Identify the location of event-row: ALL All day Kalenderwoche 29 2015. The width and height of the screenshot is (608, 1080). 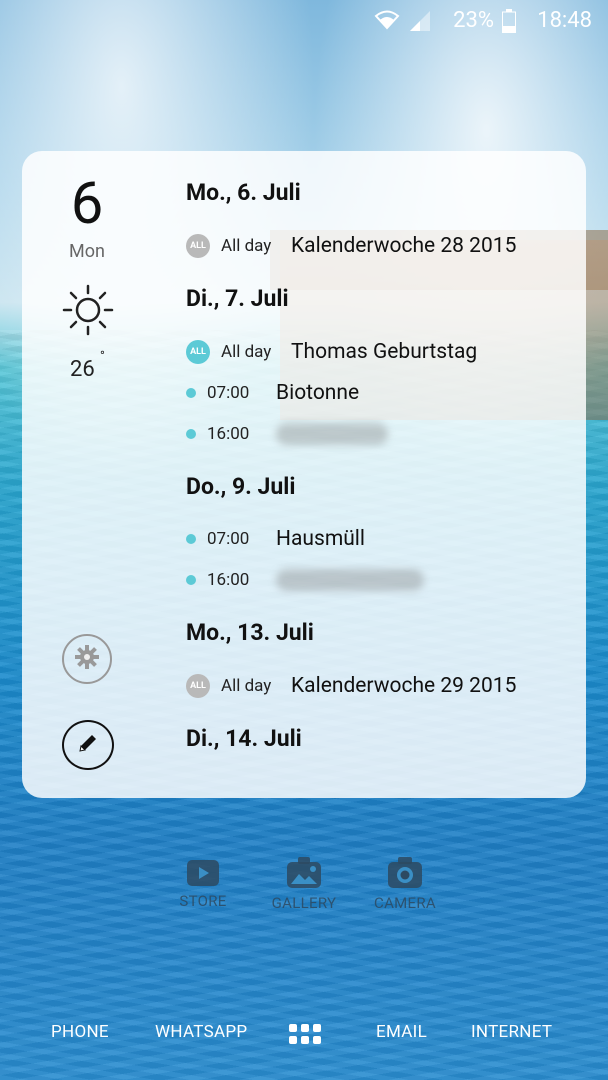
(381, 686).